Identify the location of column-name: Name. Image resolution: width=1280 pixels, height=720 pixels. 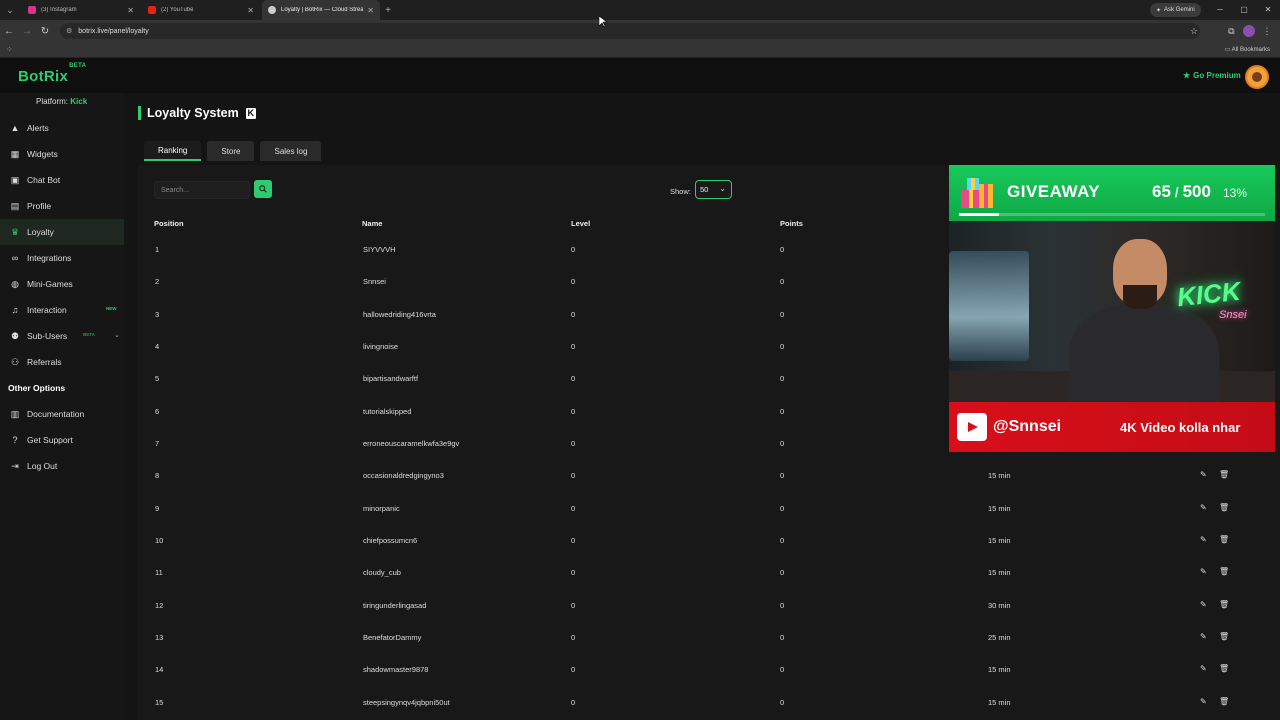
(372, 223).